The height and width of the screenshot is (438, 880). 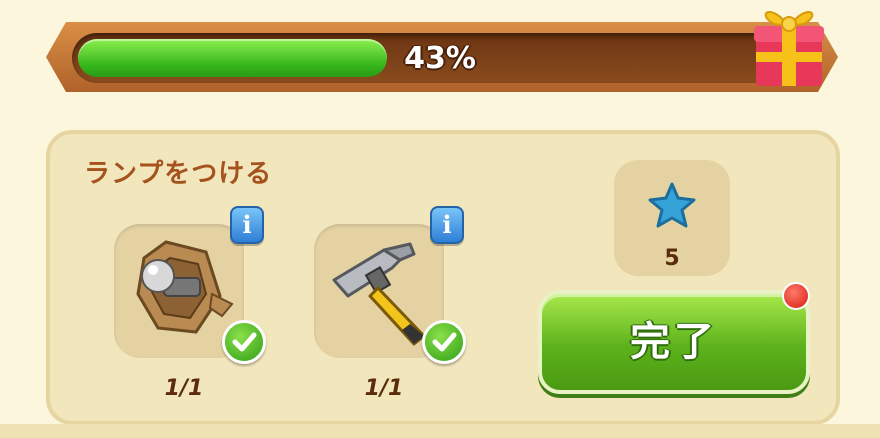 What do you see at coordinates (674, 342) in the screenshot?
I see `complete-button: 完了` at bounding box center [674, 342].